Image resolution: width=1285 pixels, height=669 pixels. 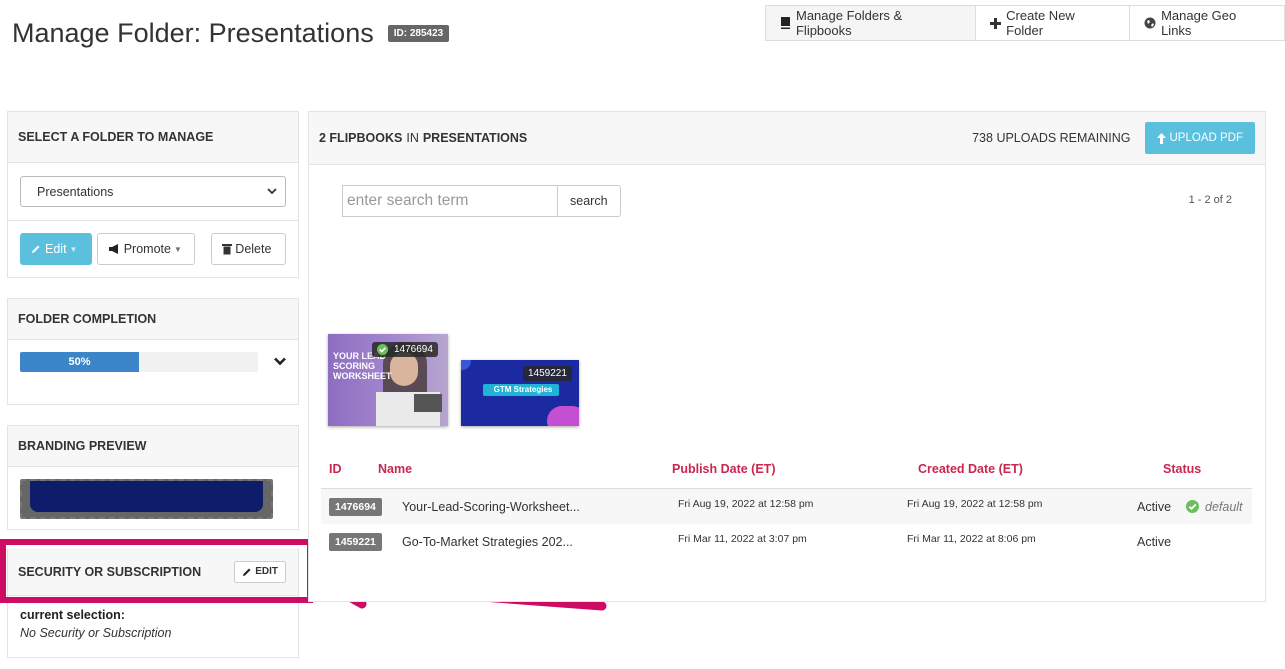 I want to click on created-date: Fri Aug 19, 2022 at 12:58 pm, so click(x=975, y=504).